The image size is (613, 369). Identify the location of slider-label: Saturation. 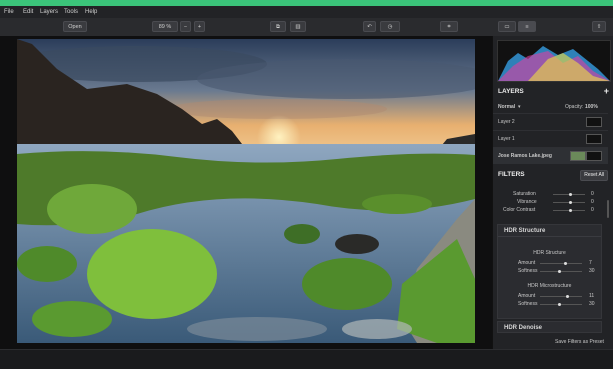
(524, 194).